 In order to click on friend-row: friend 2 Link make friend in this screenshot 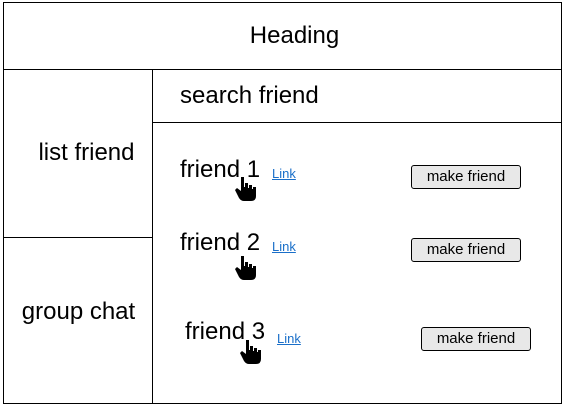, I will do `click(357, 254)`.